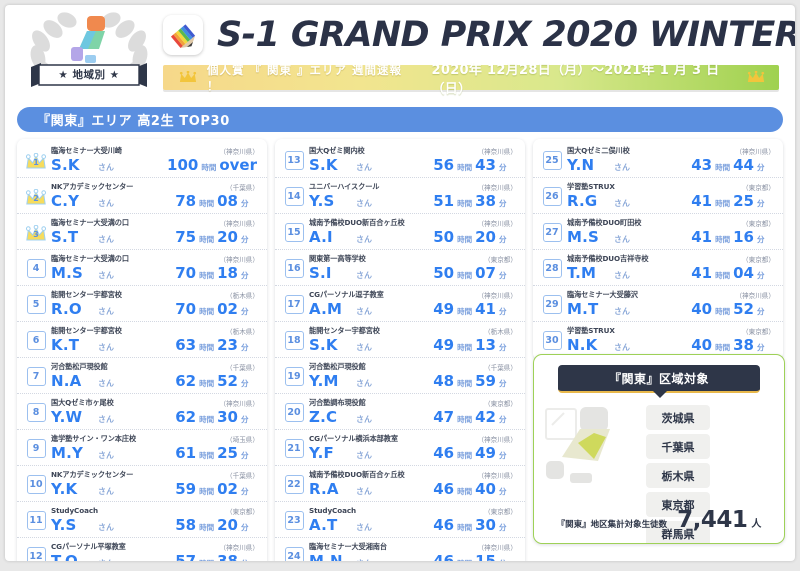  What do you see at coordinates (658, 195) in the screenshot?
I see `ranking-row: 26 学習塾STRUX （東京都） R.G さん 41 時間 25 分` at bounding box center [658, 195].